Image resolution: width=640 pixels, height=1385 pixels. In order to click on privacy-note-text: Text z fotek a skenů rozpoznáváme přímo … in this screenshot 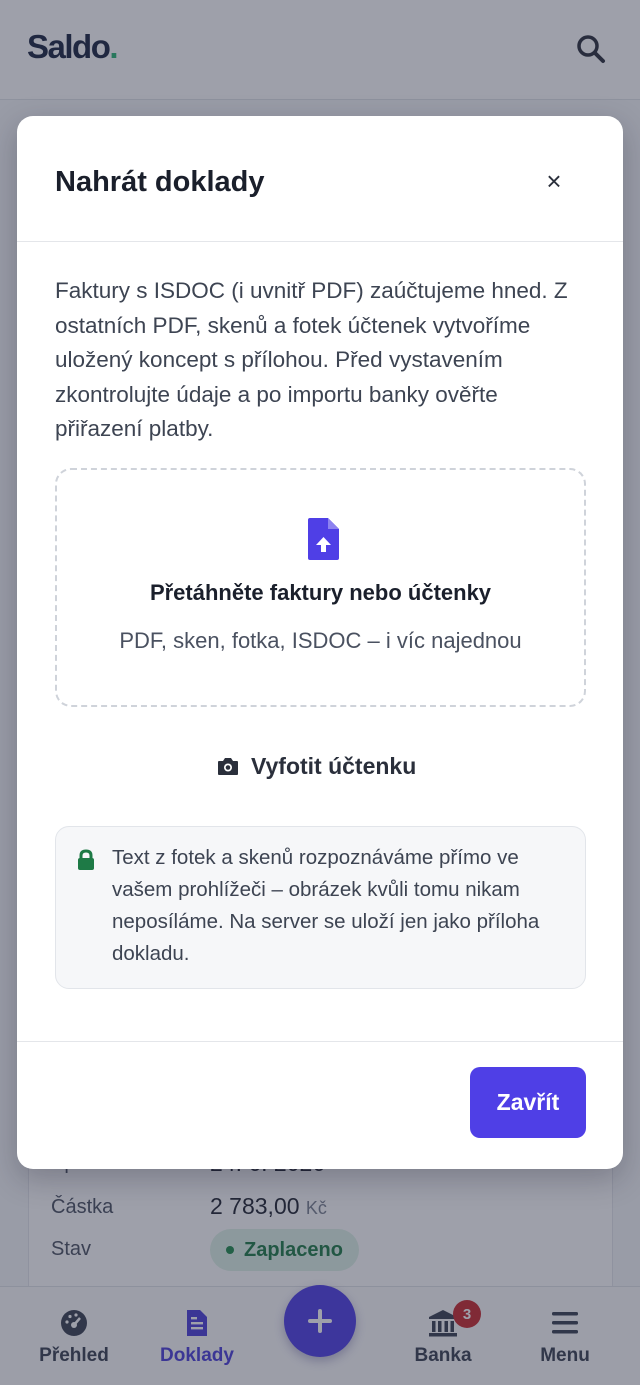, I will do `click(326, 905)`.